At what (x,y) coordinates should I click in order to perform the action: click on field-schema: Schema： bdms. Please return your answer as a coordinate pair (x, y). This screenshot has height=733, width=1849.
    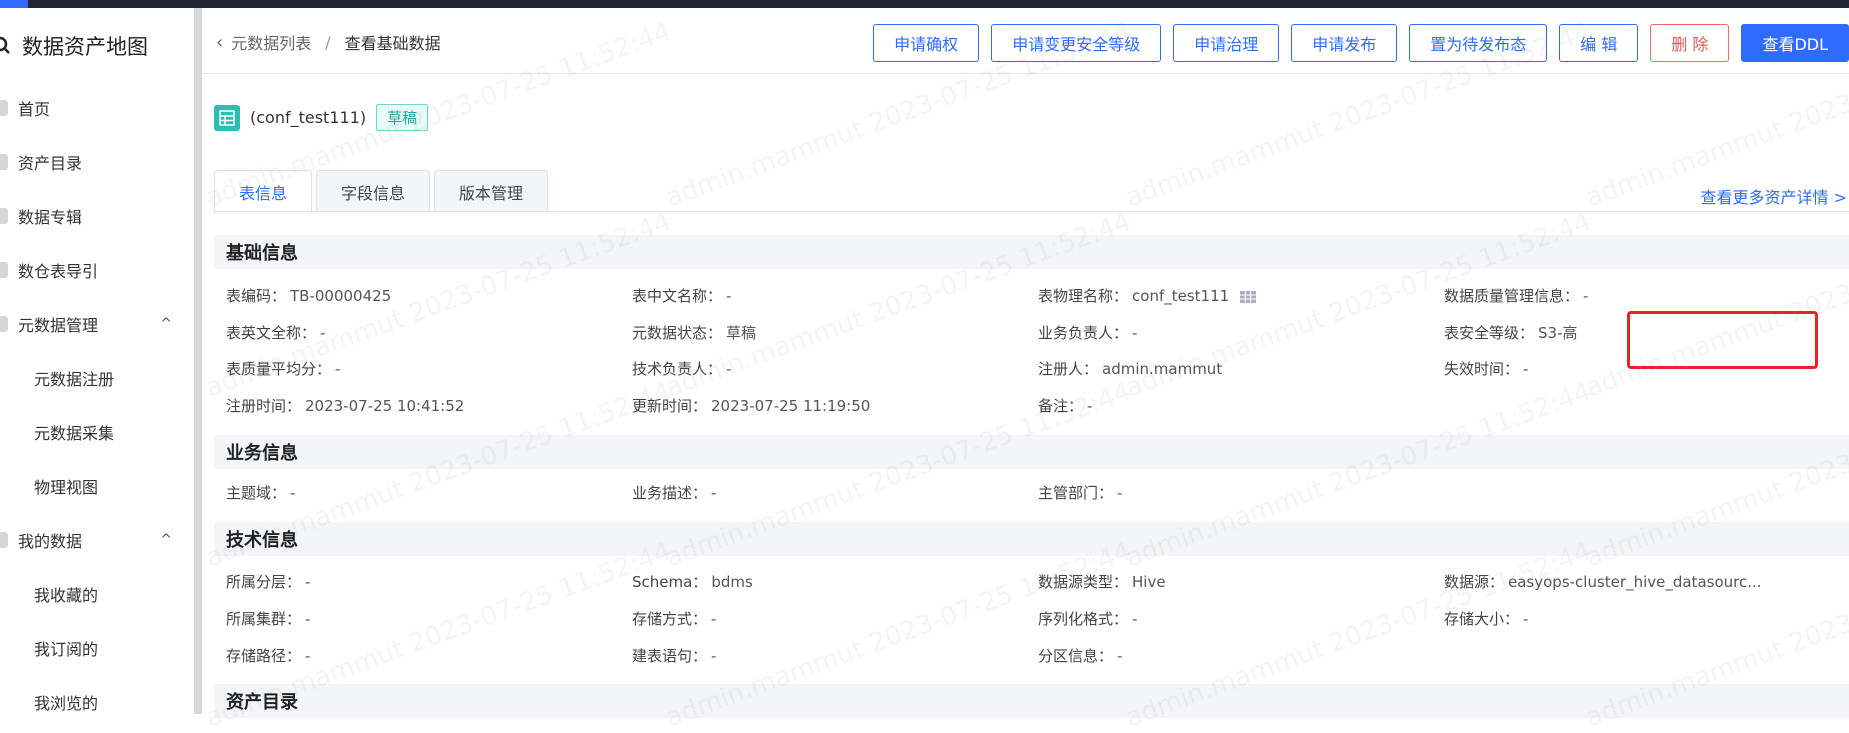
    Looking at the image, I should click on (692, 582).